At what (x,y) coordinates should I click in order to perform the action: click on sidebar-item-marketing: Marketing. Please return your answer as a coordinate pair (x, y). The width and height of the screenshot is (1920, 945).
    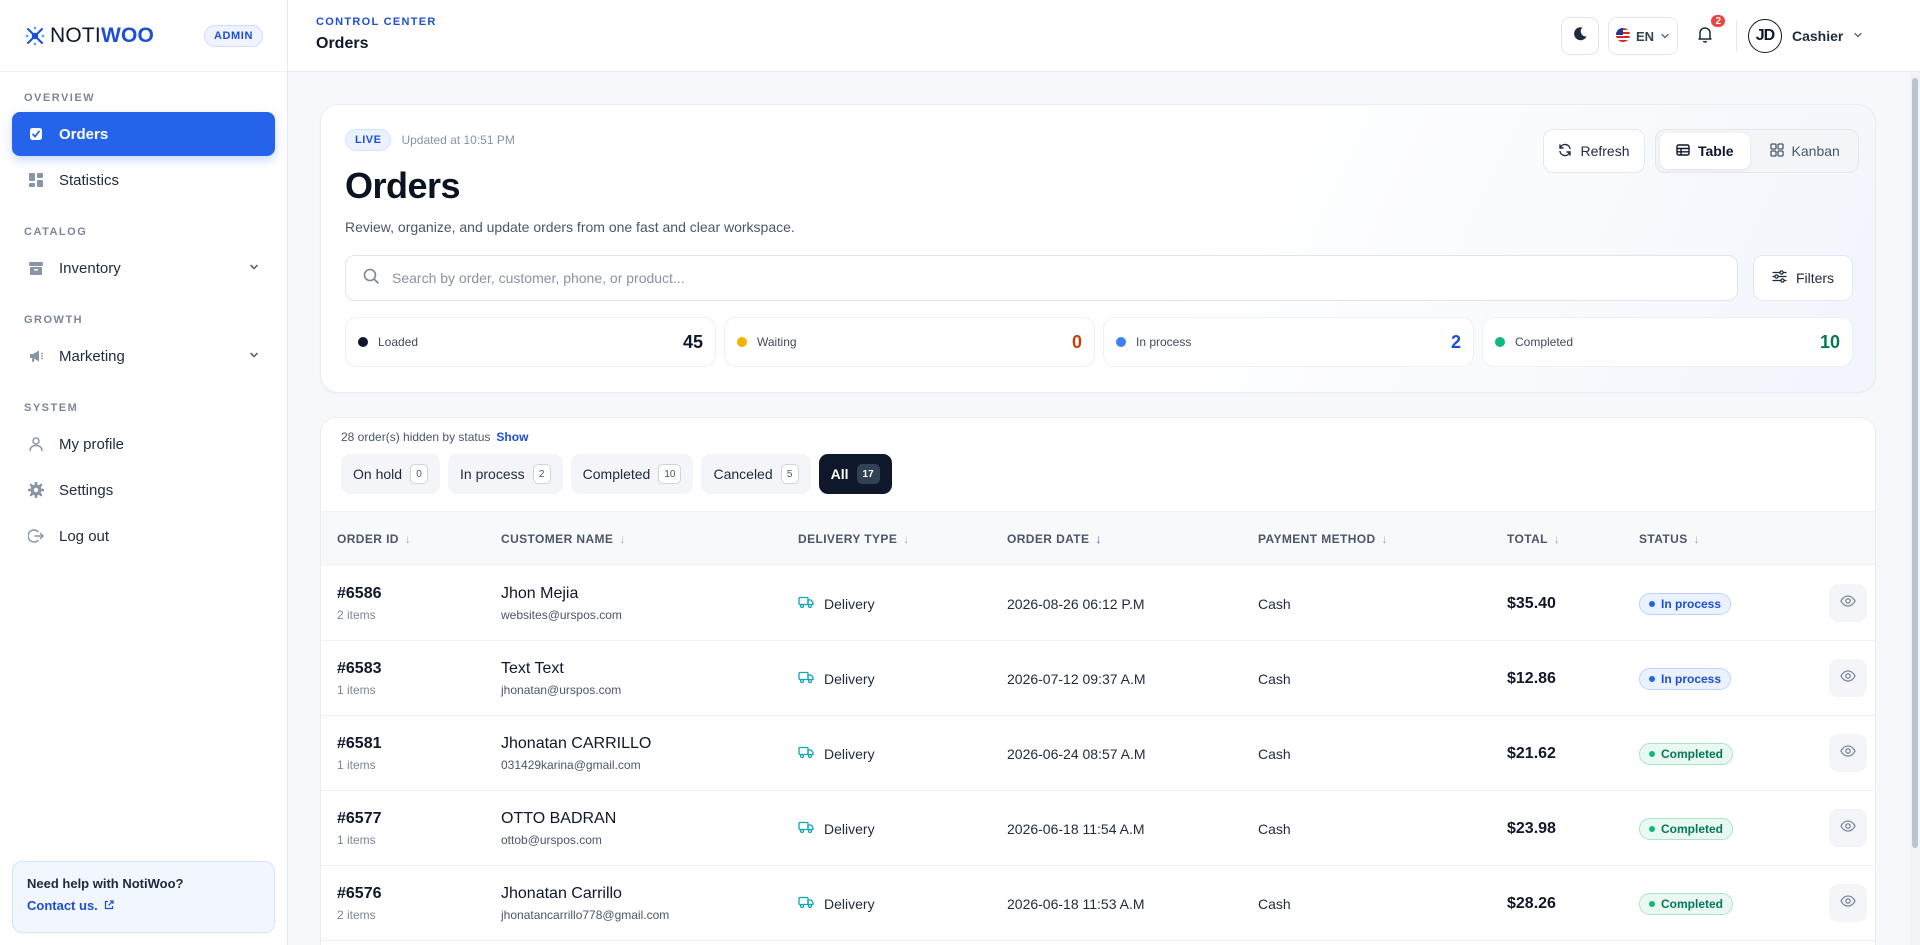
    Looking at the image, I should click on (143, 356).